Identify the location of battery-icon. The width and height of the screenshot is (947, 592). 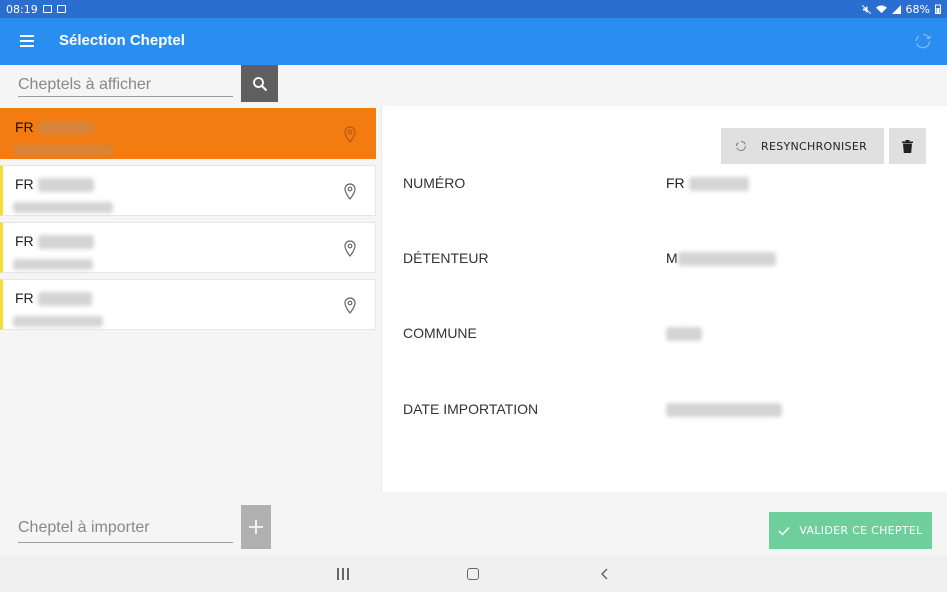
(938, 9).